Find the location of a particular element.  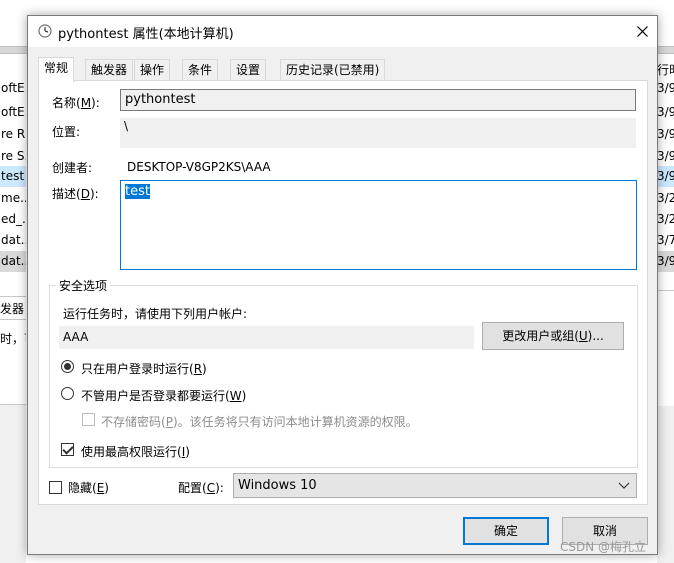

author-value: DESKTOP-V8GP2KS\AAA is located at coordinates (199, 167).